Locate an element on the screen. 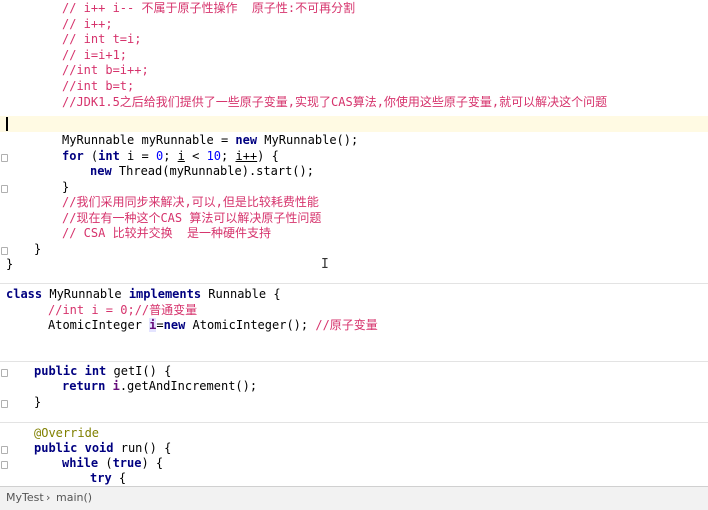 The width and height of the screenshot is (708, 510). keyword: true is located at coordinates (127, 463).